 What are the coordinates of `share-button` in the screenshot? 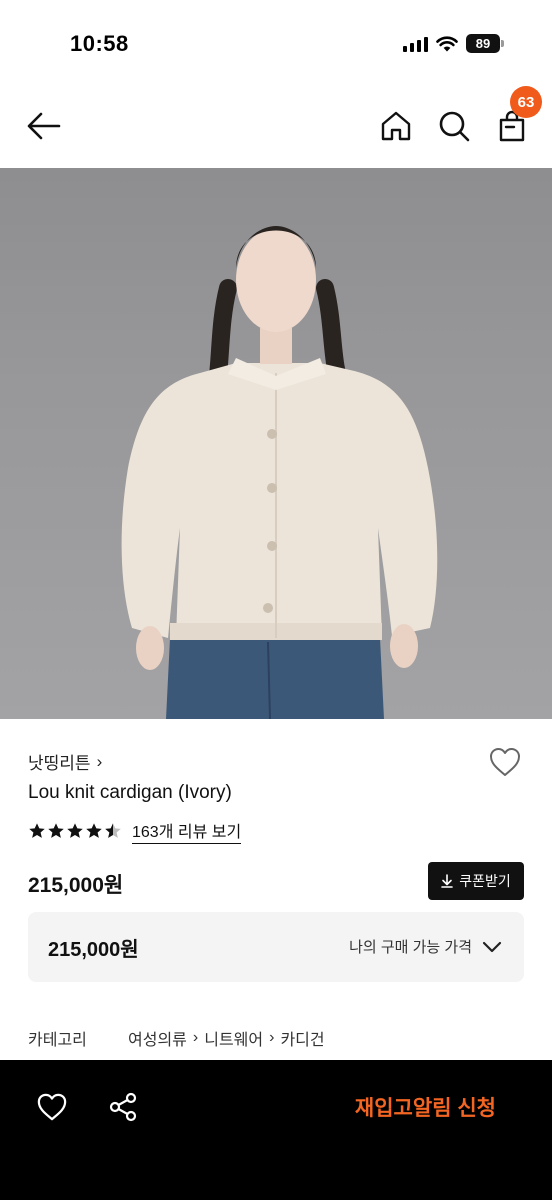 It's located at (123, 1107).